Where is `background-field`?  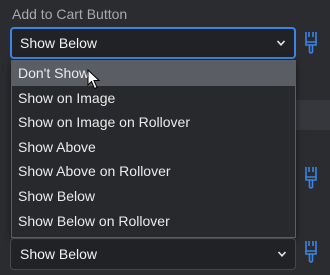
background-field is located at coordinates (313, 115).